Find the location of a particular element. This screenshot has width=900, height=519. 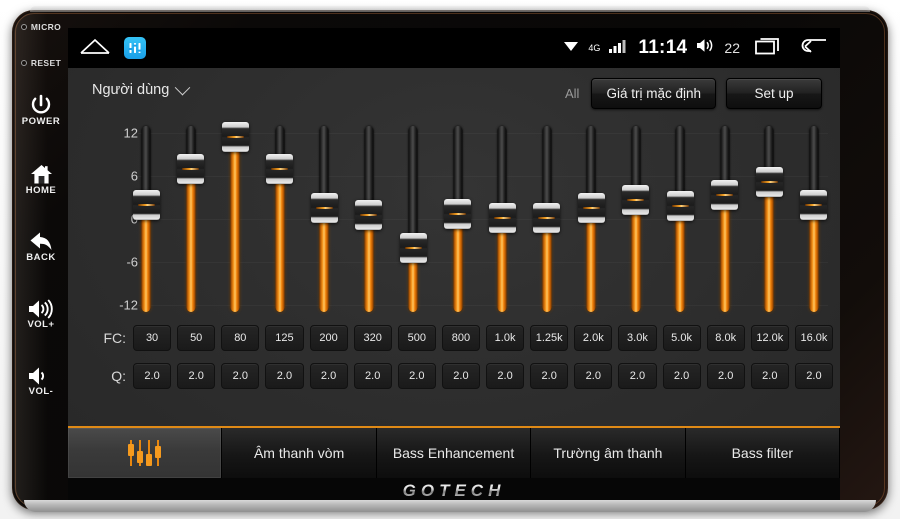

hardware-button-home: HOME is located at coordinates (41, 179).